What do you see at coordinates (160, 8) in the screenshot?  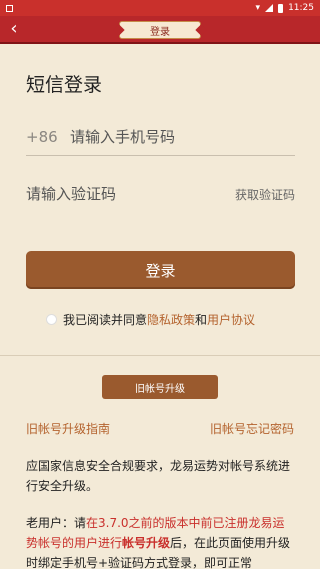 I see `status-bar: ▾ 11:25` at bounding box center [160, 8].